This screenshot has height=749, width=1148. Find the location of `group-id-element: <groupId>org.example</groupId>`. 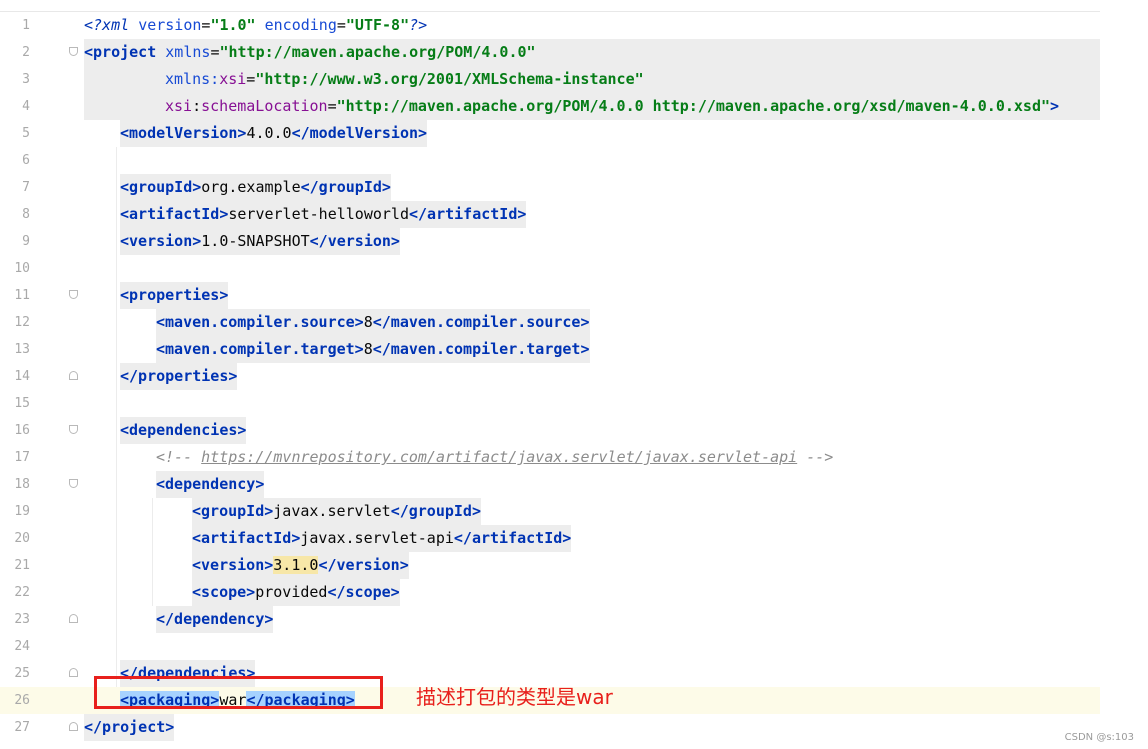

group-id-element: <groupId>org.example</groupId> is located at coordinates (255, 187).